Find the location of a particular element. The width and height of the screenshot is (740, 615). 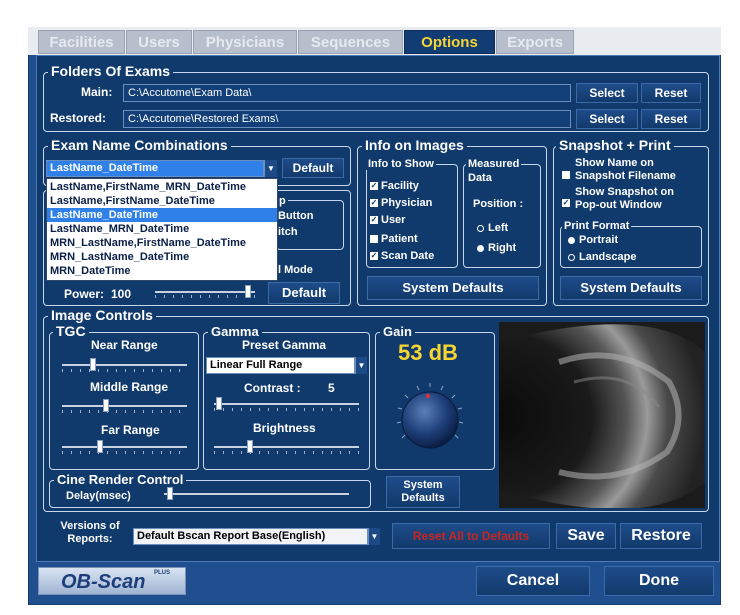

delay-thumb is located at coordinates (169, 493).